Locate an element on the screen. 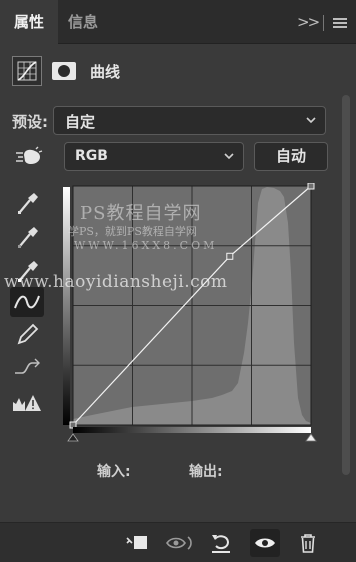 This screenshot has height=562, width=356. tab-info: 信息 is located at coordinates (88, 22).